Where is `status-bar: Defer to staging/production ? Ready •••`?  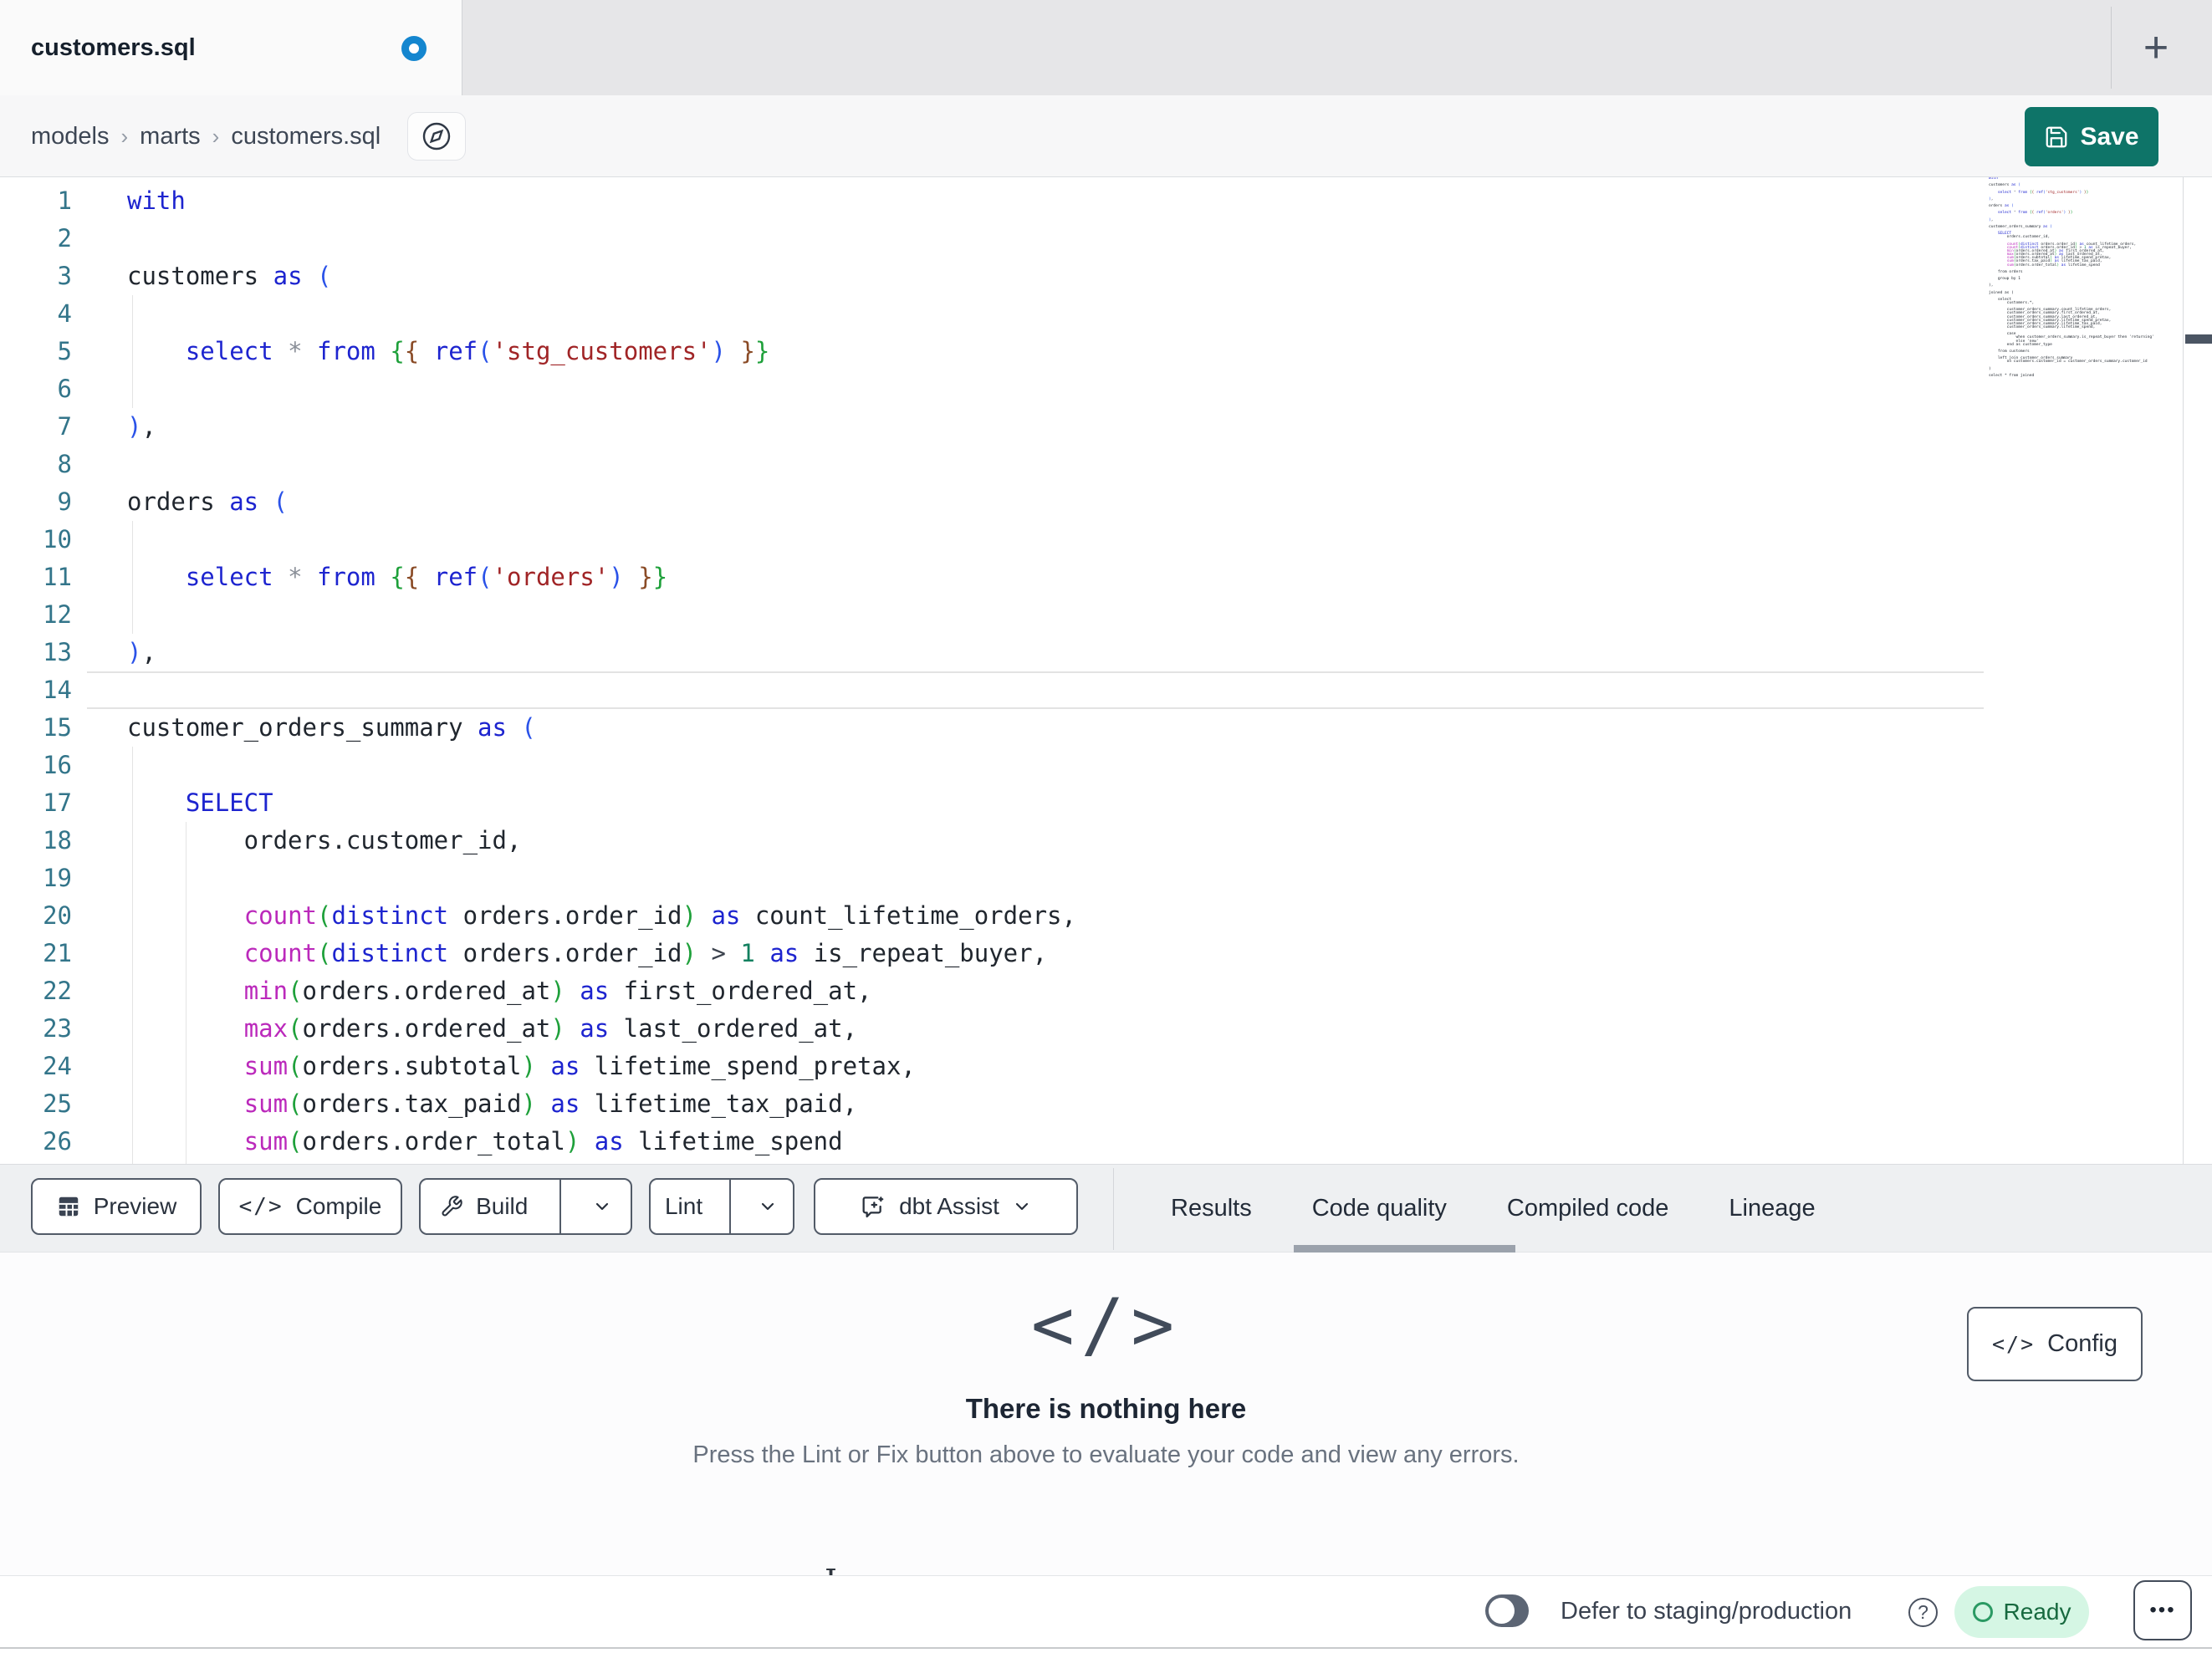
status-bar: Defer to staging/production ? Ready ••• is located at coordinates (1106, 1612).